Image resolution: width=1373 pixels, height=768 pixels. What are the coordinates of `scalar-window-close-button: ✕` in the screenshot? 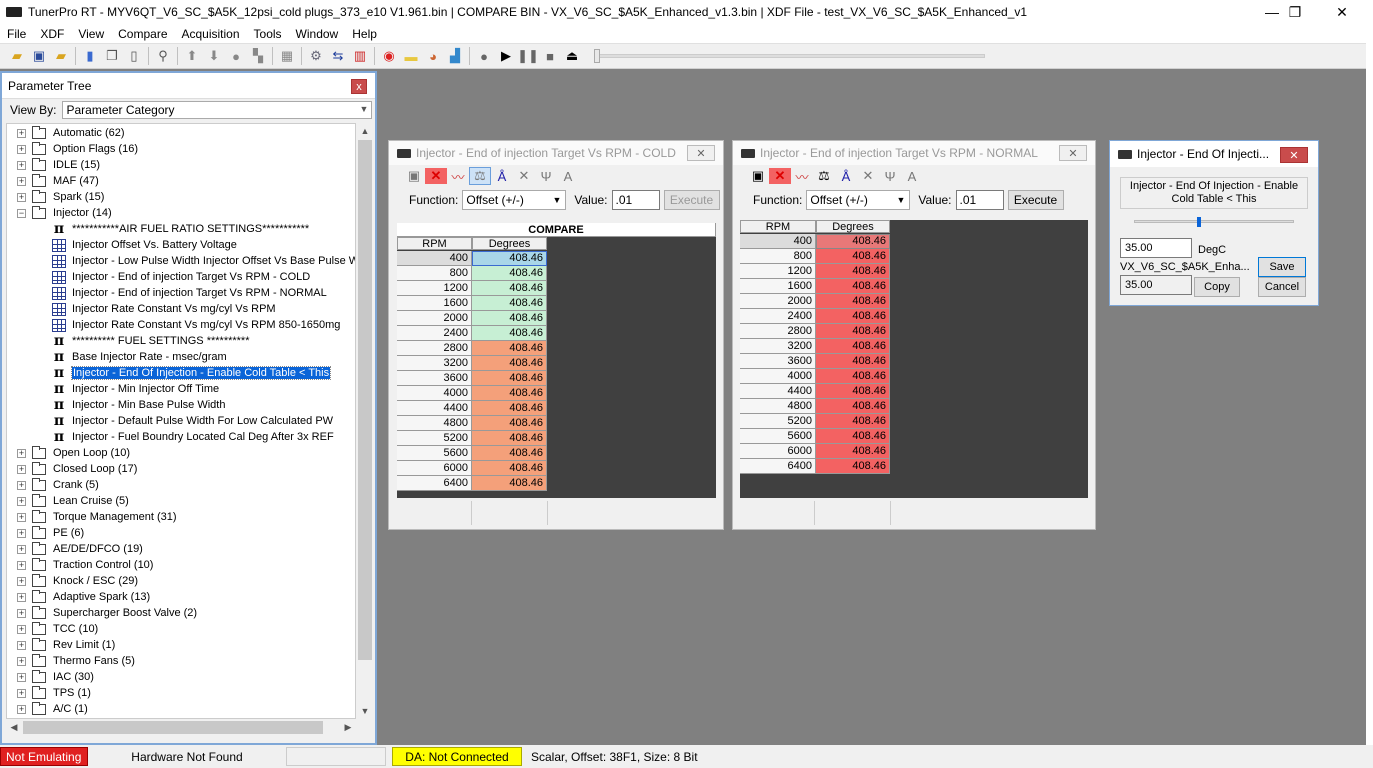 It's located at (1294, 155).